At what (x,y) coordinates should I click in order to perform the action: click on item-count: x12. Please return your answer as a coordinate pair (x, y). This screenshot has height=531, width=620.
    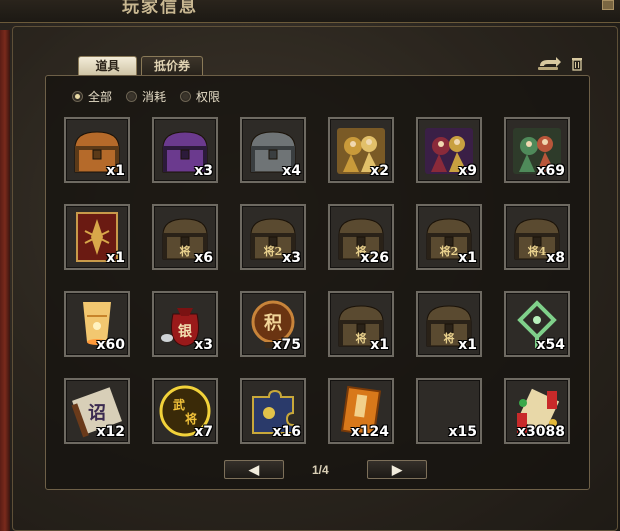
    Looking at the image, I should click on (110, 432).